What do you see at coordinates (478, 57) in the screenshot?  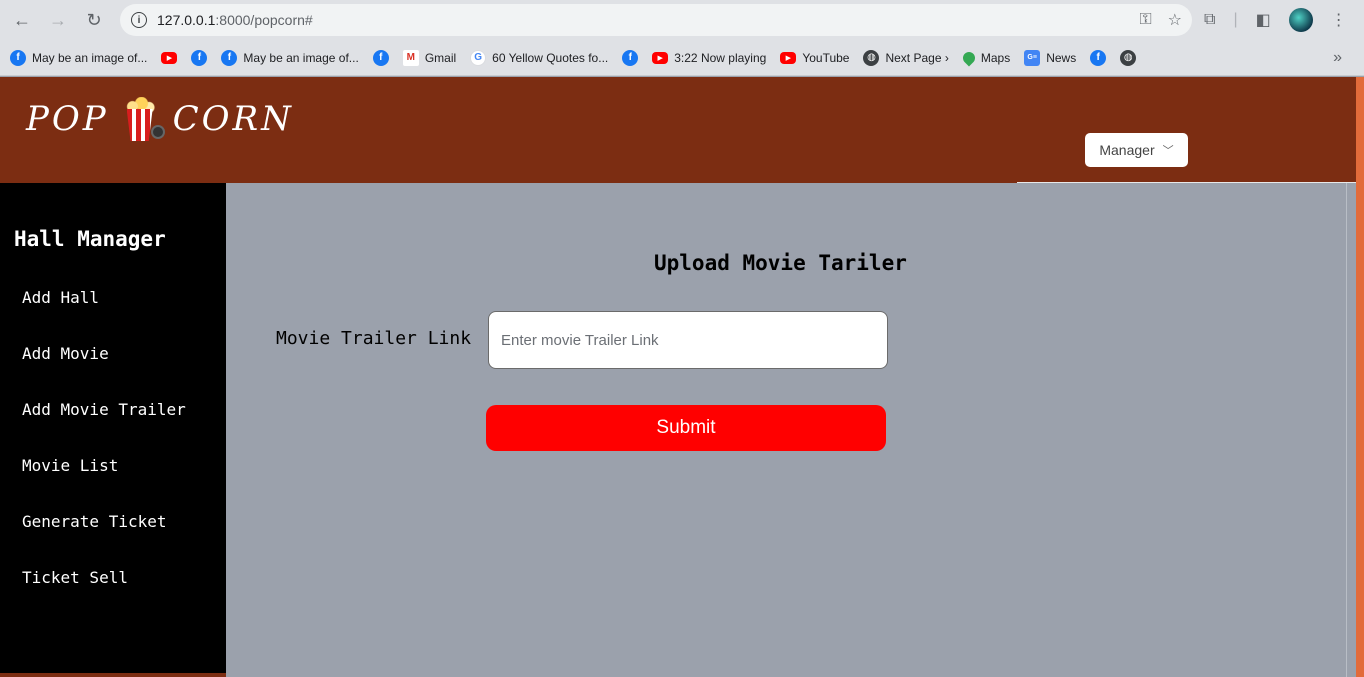 I see `google-icon: G` at bounding box center [478, 57].